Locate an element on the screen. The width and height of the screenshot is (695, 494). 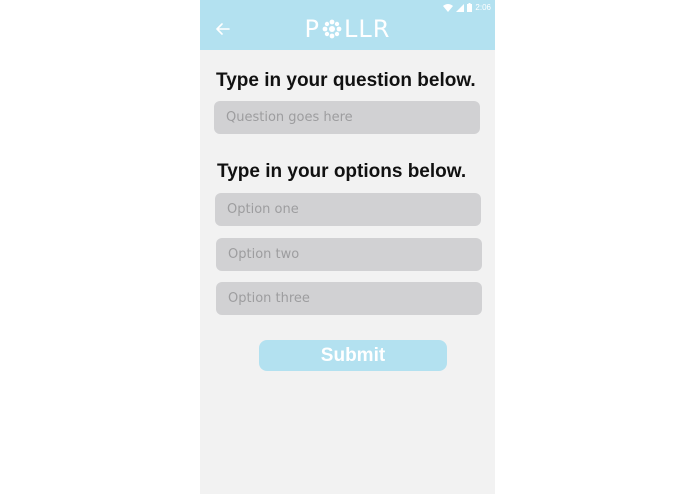
logo-text-end: LLR is located at coordinates (367, 29).